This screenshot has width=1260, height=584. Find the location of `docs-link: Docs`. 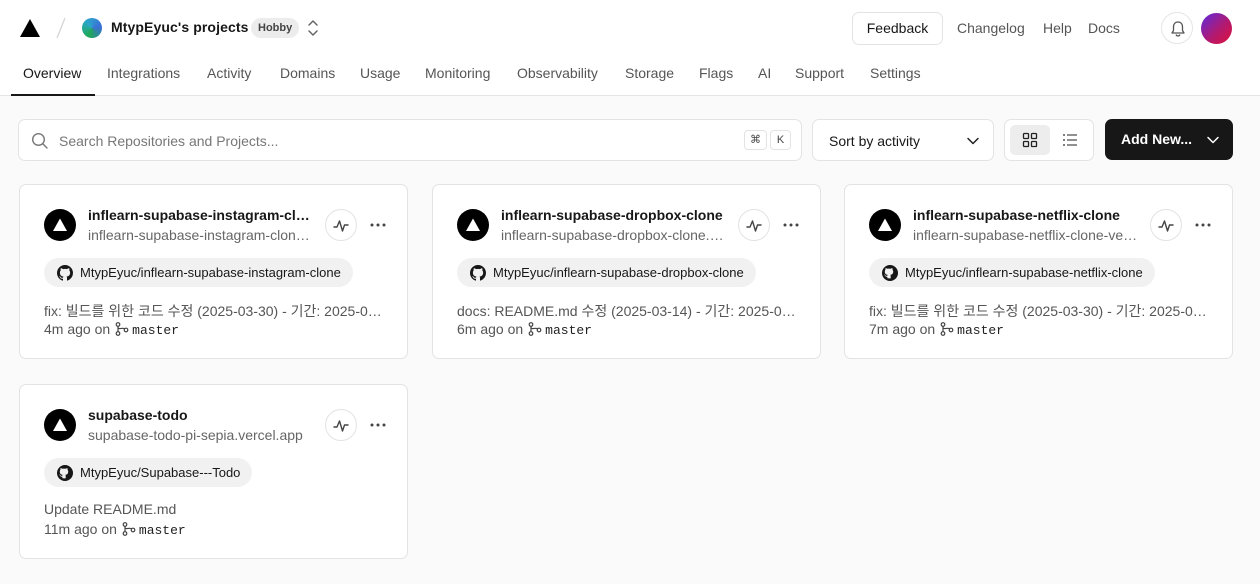

docs-link: Docs is located at coordinates (1104, 28).